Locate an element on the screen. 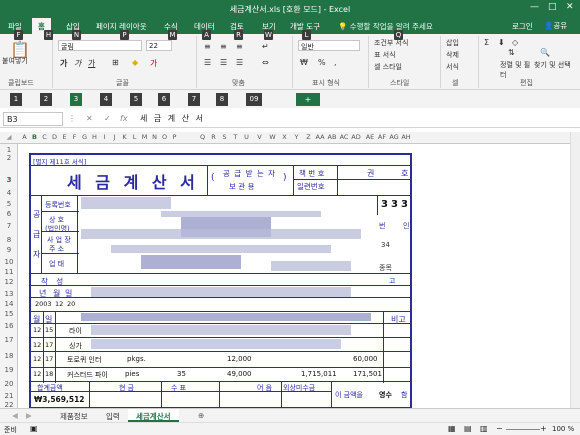 Image resolution: width=580 pixels, height=435 pixels. col-header: S is located at coordinates (224, 137).